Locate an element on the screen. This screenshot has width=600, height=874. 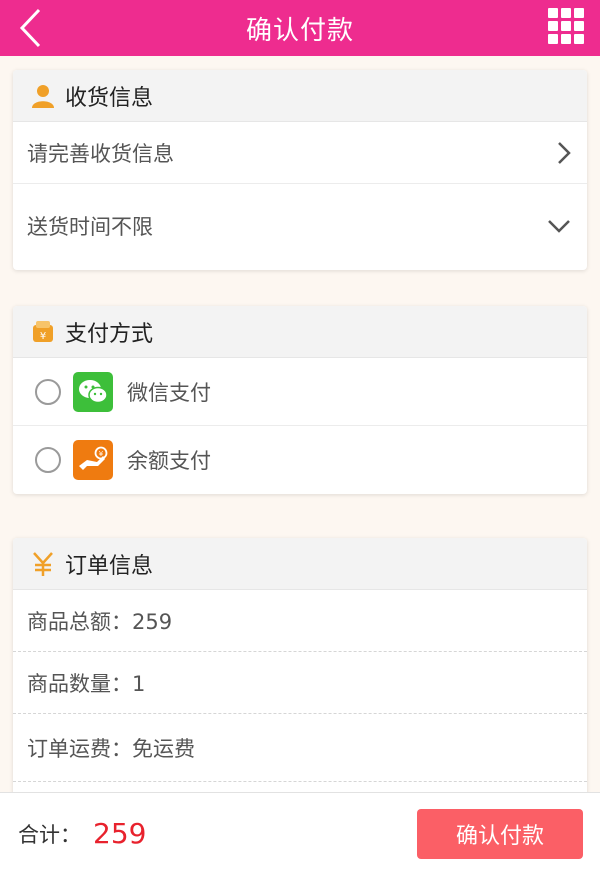
order-line-quantity: 商品数量：1 is located at coordinates (300, 683).